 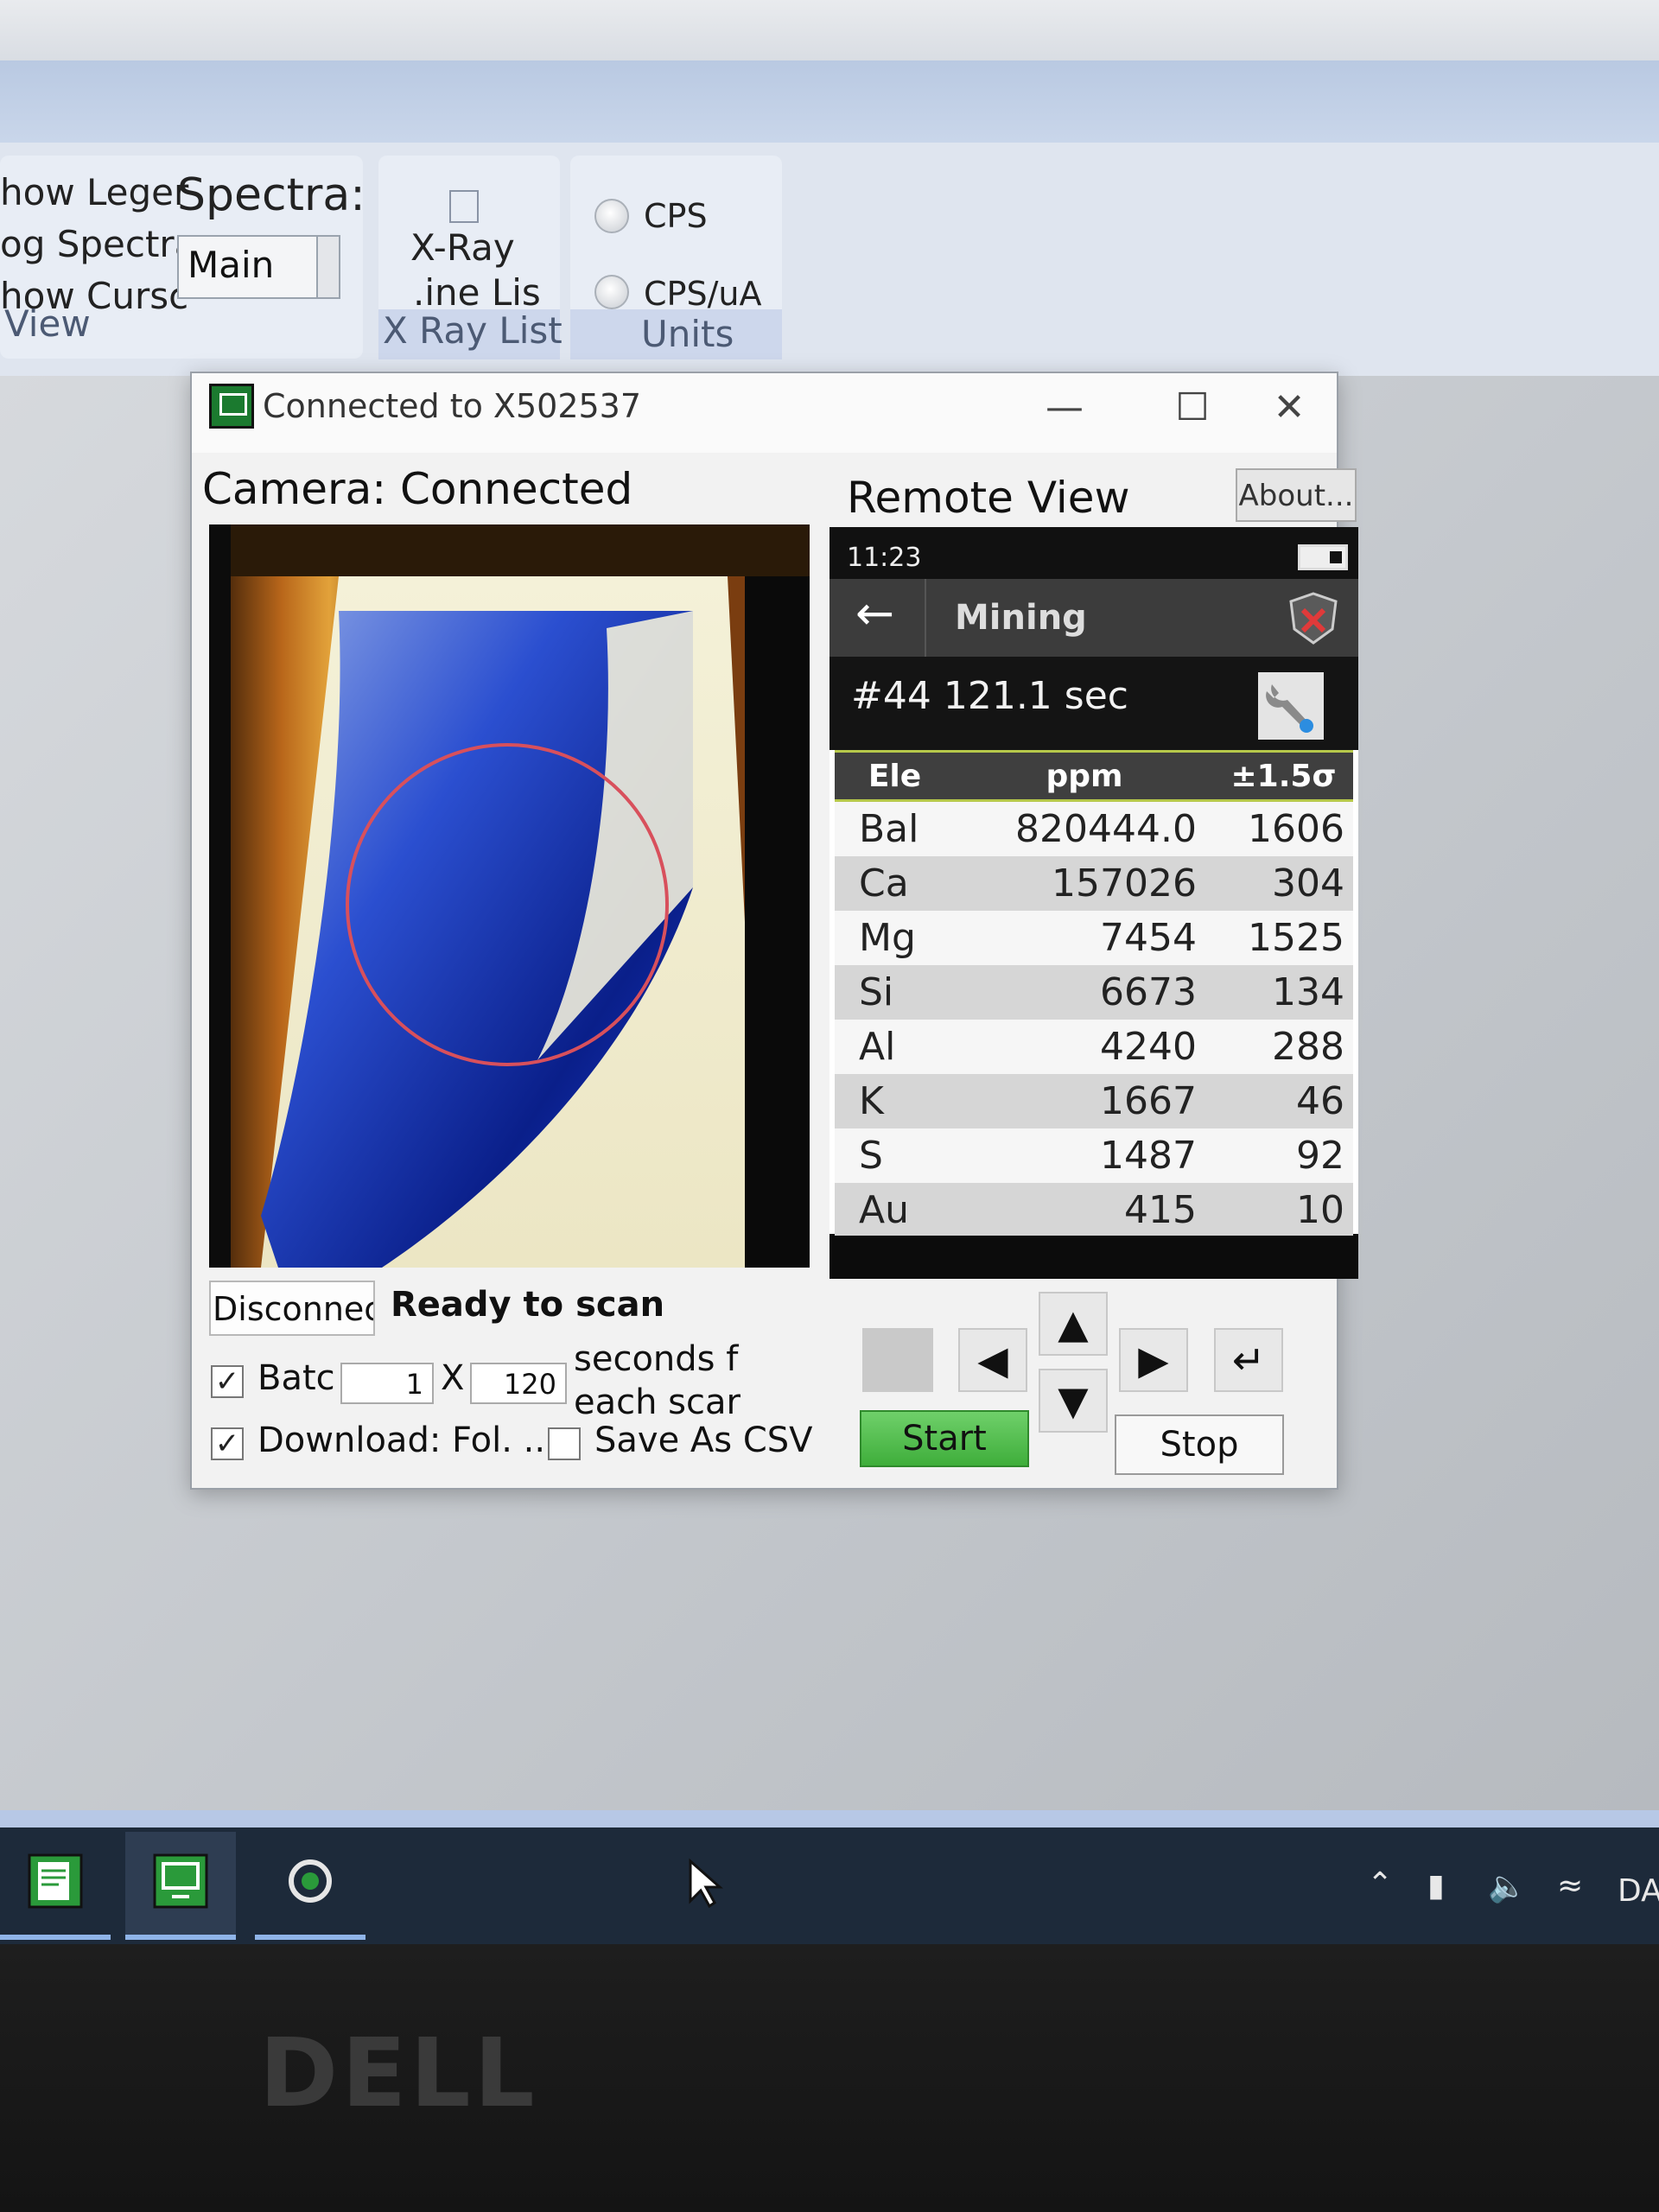 I want to click on xray-line-list-button: X-Ray, so click(x=462, y=247).